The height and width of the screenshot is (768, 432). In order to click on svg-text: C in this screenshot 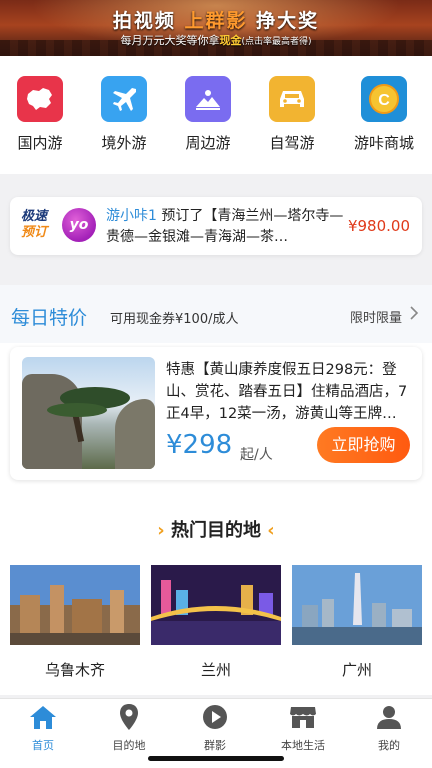, I will do `click(384, 100)`.